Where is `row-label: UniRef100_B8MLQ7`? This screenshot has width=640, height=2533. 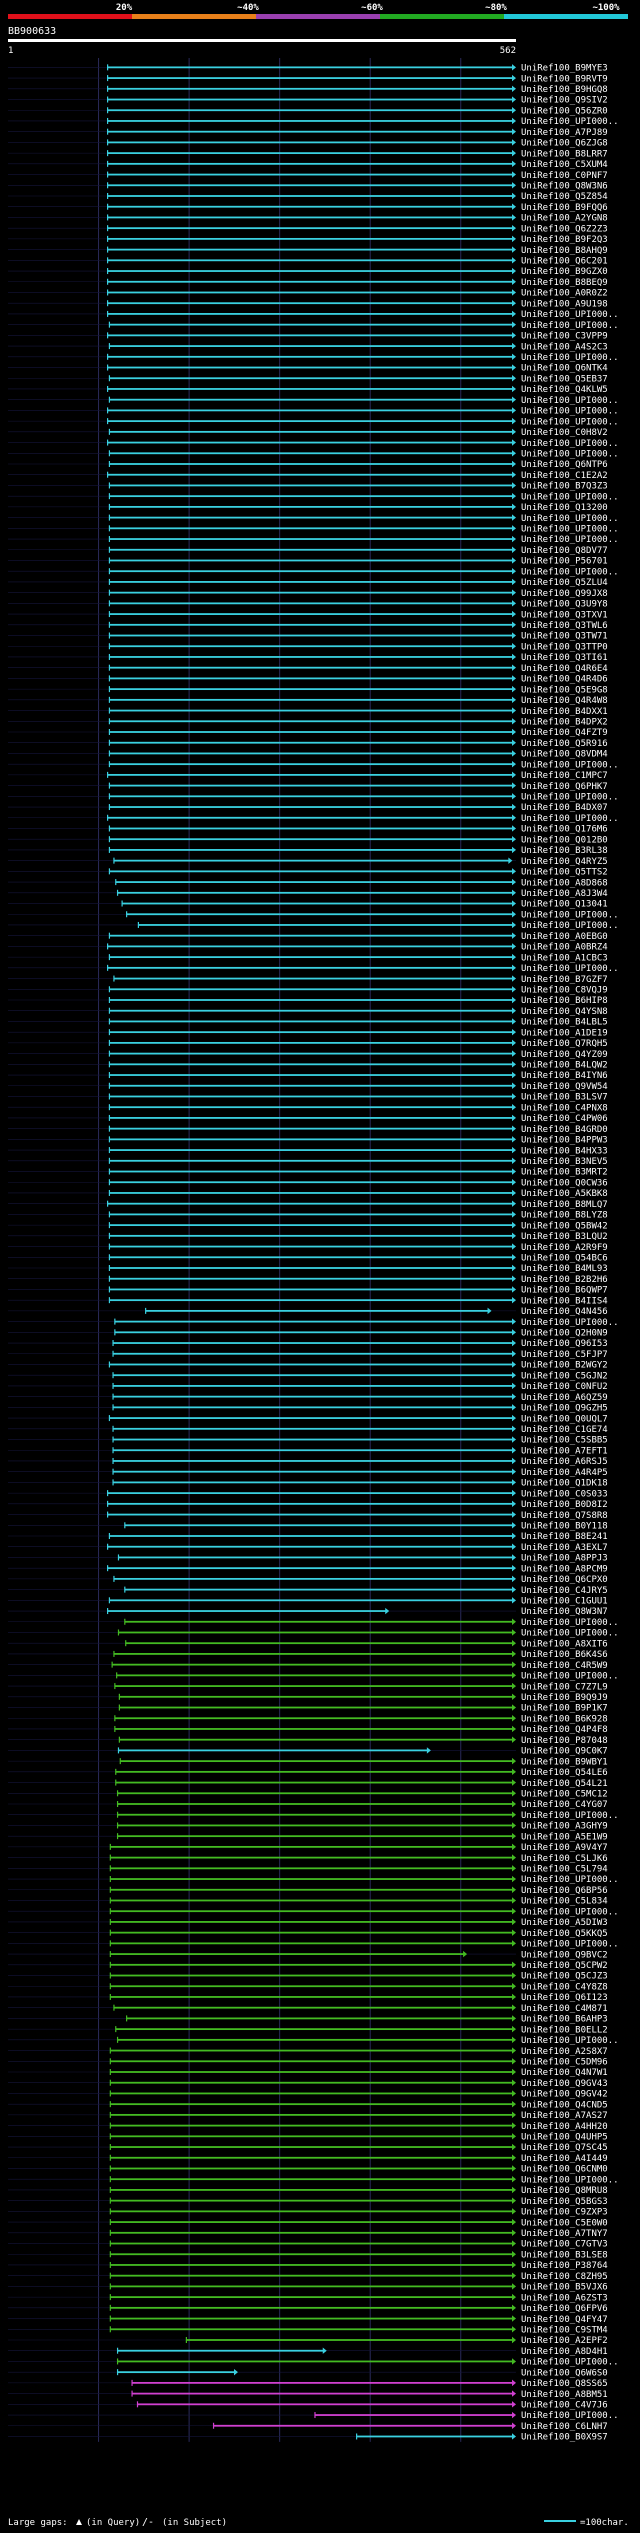 row-label: UniRef100_B8MLQ7 is located at coordinates (564, 1205).